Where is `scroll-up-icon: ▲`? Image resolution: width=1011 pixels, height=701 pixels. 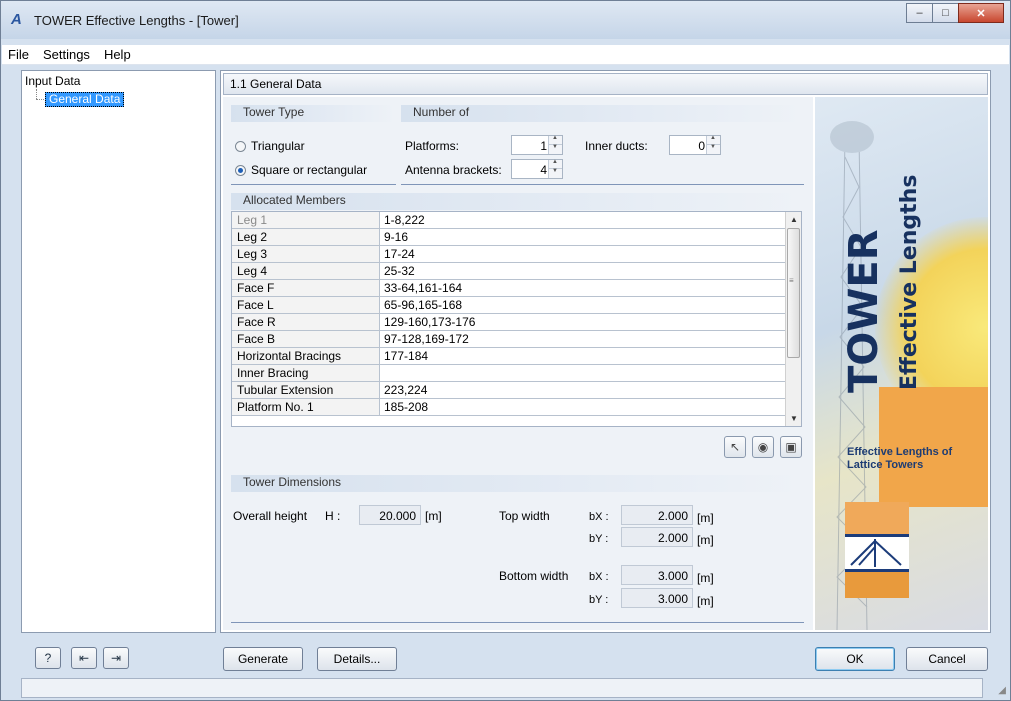
scroll-up-icon: ▲ is located at coordinates (794, 219).